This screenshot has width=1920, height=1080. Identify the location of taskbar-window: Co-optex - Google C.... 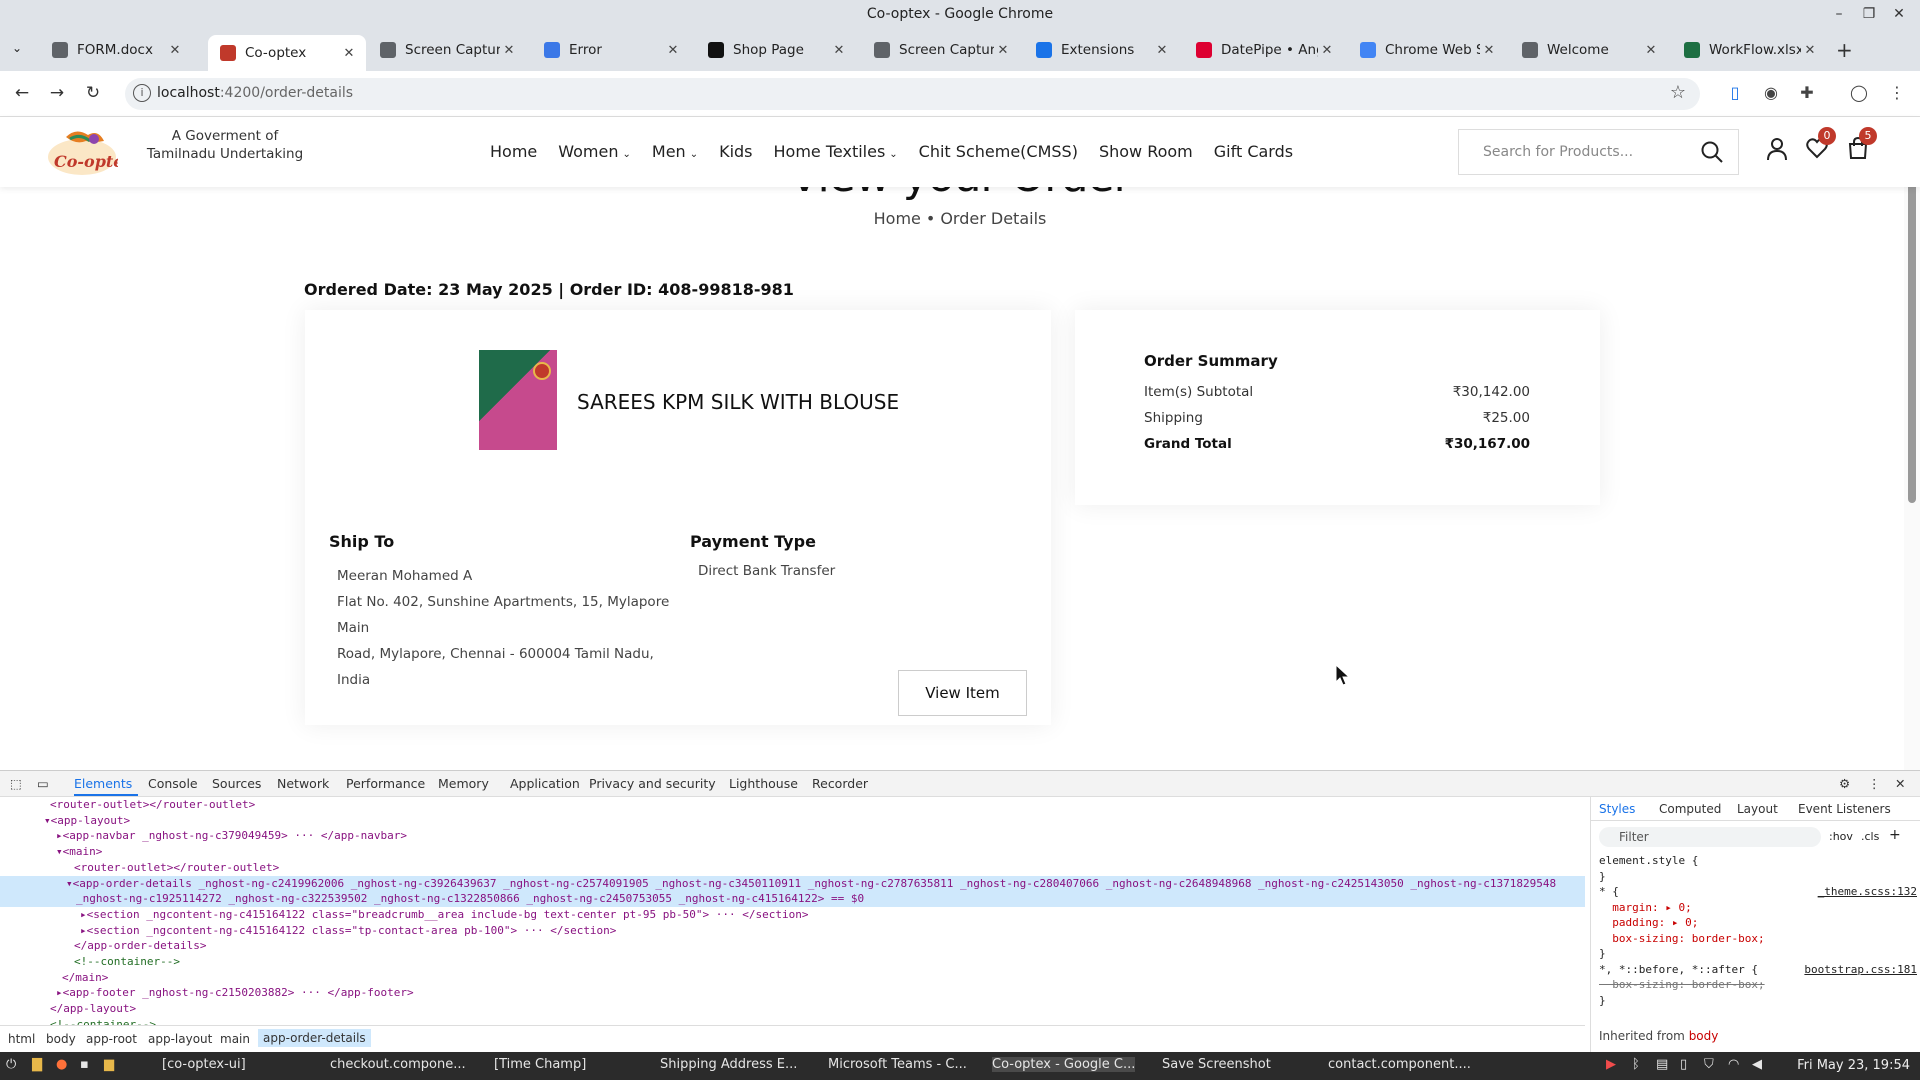
(1064, 1064).